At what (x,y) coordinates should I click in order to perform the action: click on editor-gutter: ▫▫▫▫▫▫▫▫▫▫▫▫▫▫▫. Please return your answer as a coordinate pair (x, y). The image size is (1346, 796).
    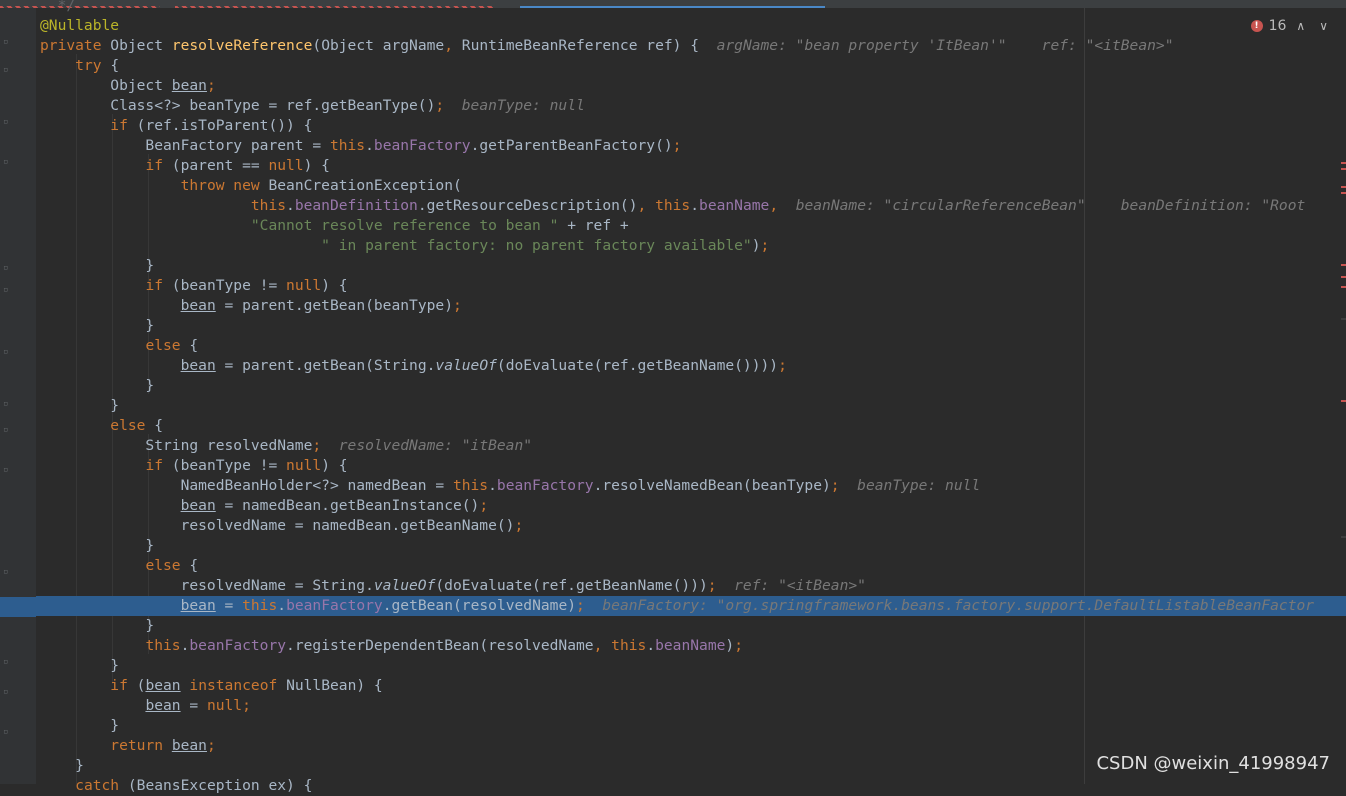
    Looking at the image, I should click on (18, 396).